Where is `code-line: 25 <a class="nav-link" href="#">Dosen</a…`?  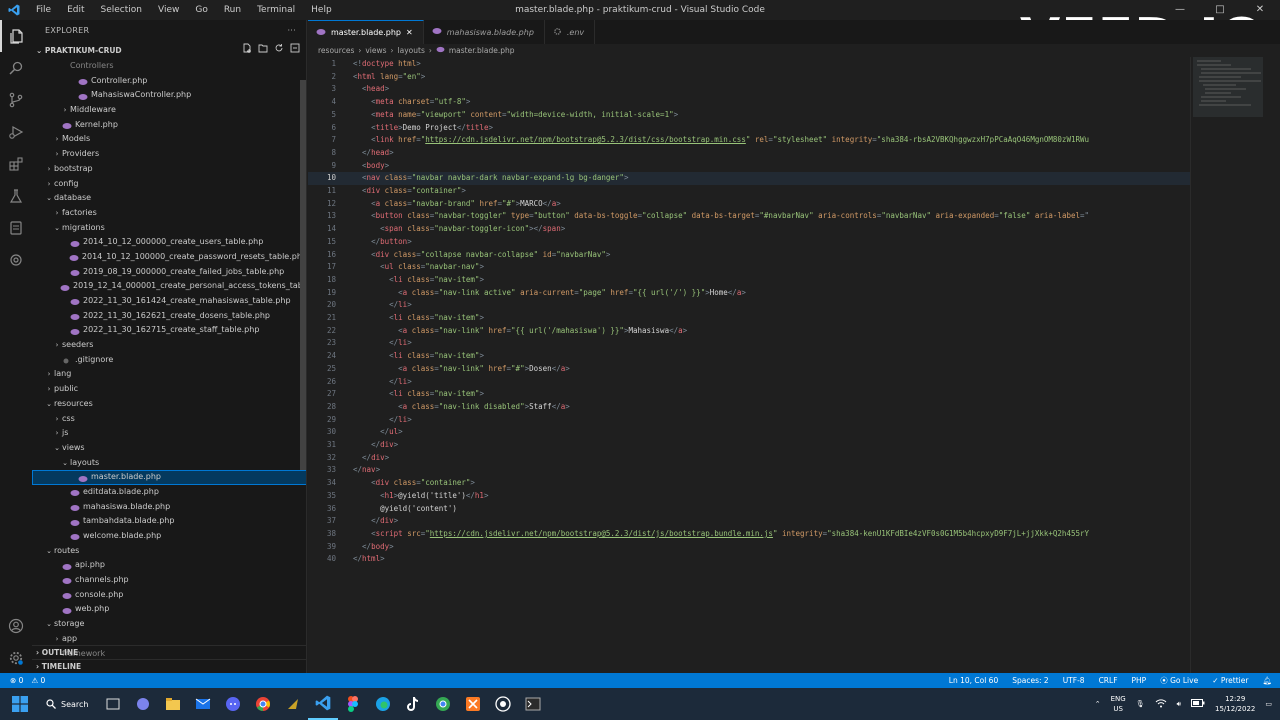 code-line: 25 <a class="nav-link" href="#">Dosen</a… is located at coordinates (439, 369).